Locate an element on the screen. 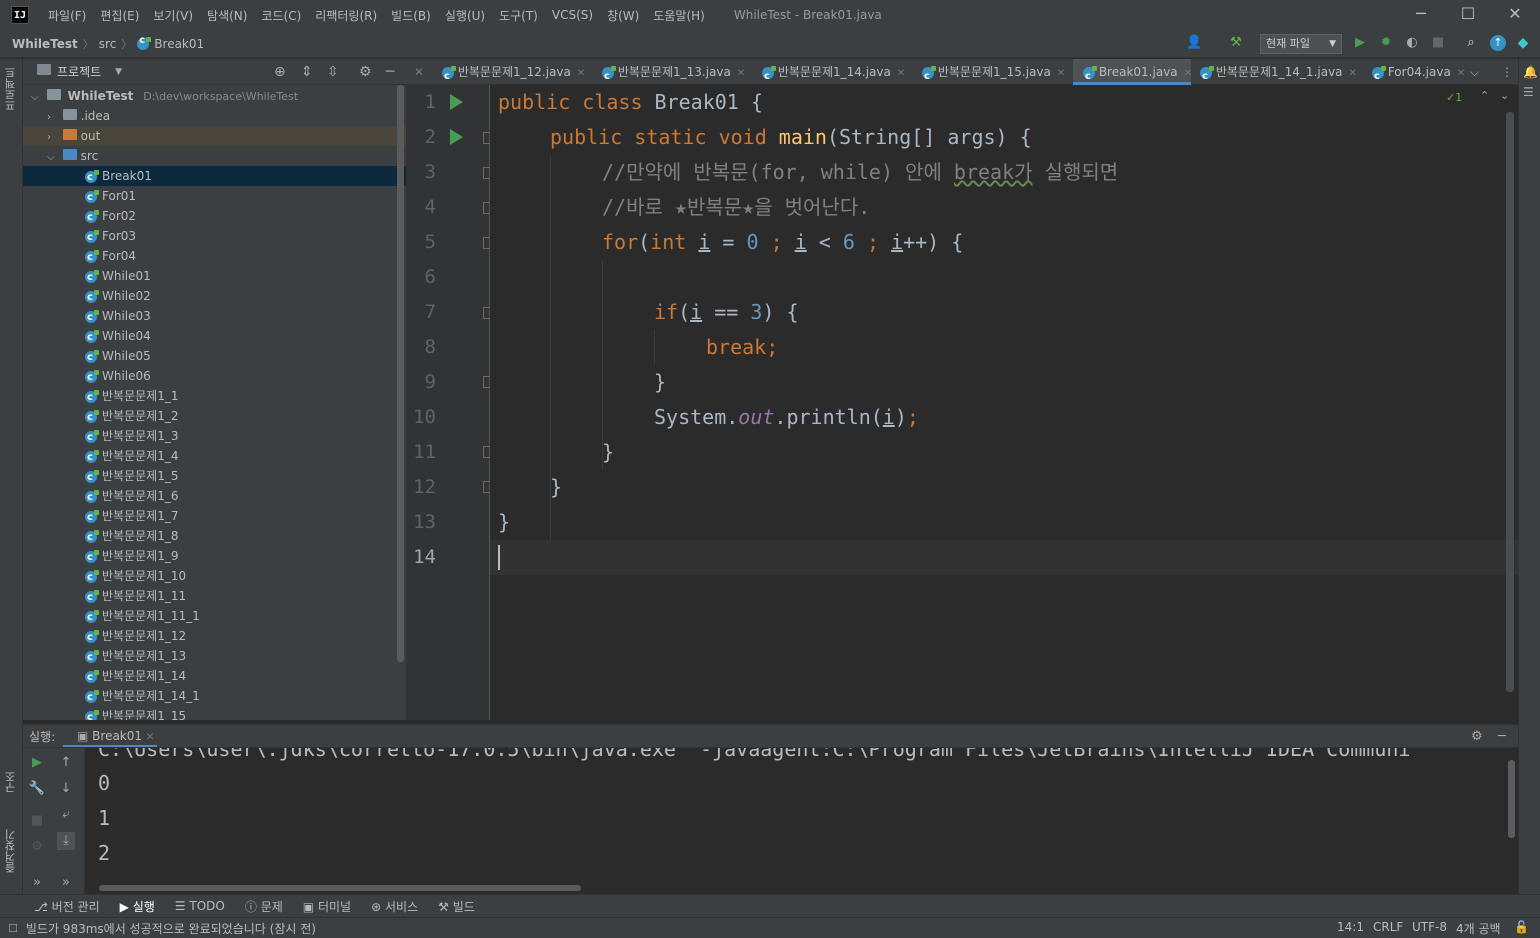  collapse-all-icon: ⇳ is located at coordinates (333, 72).